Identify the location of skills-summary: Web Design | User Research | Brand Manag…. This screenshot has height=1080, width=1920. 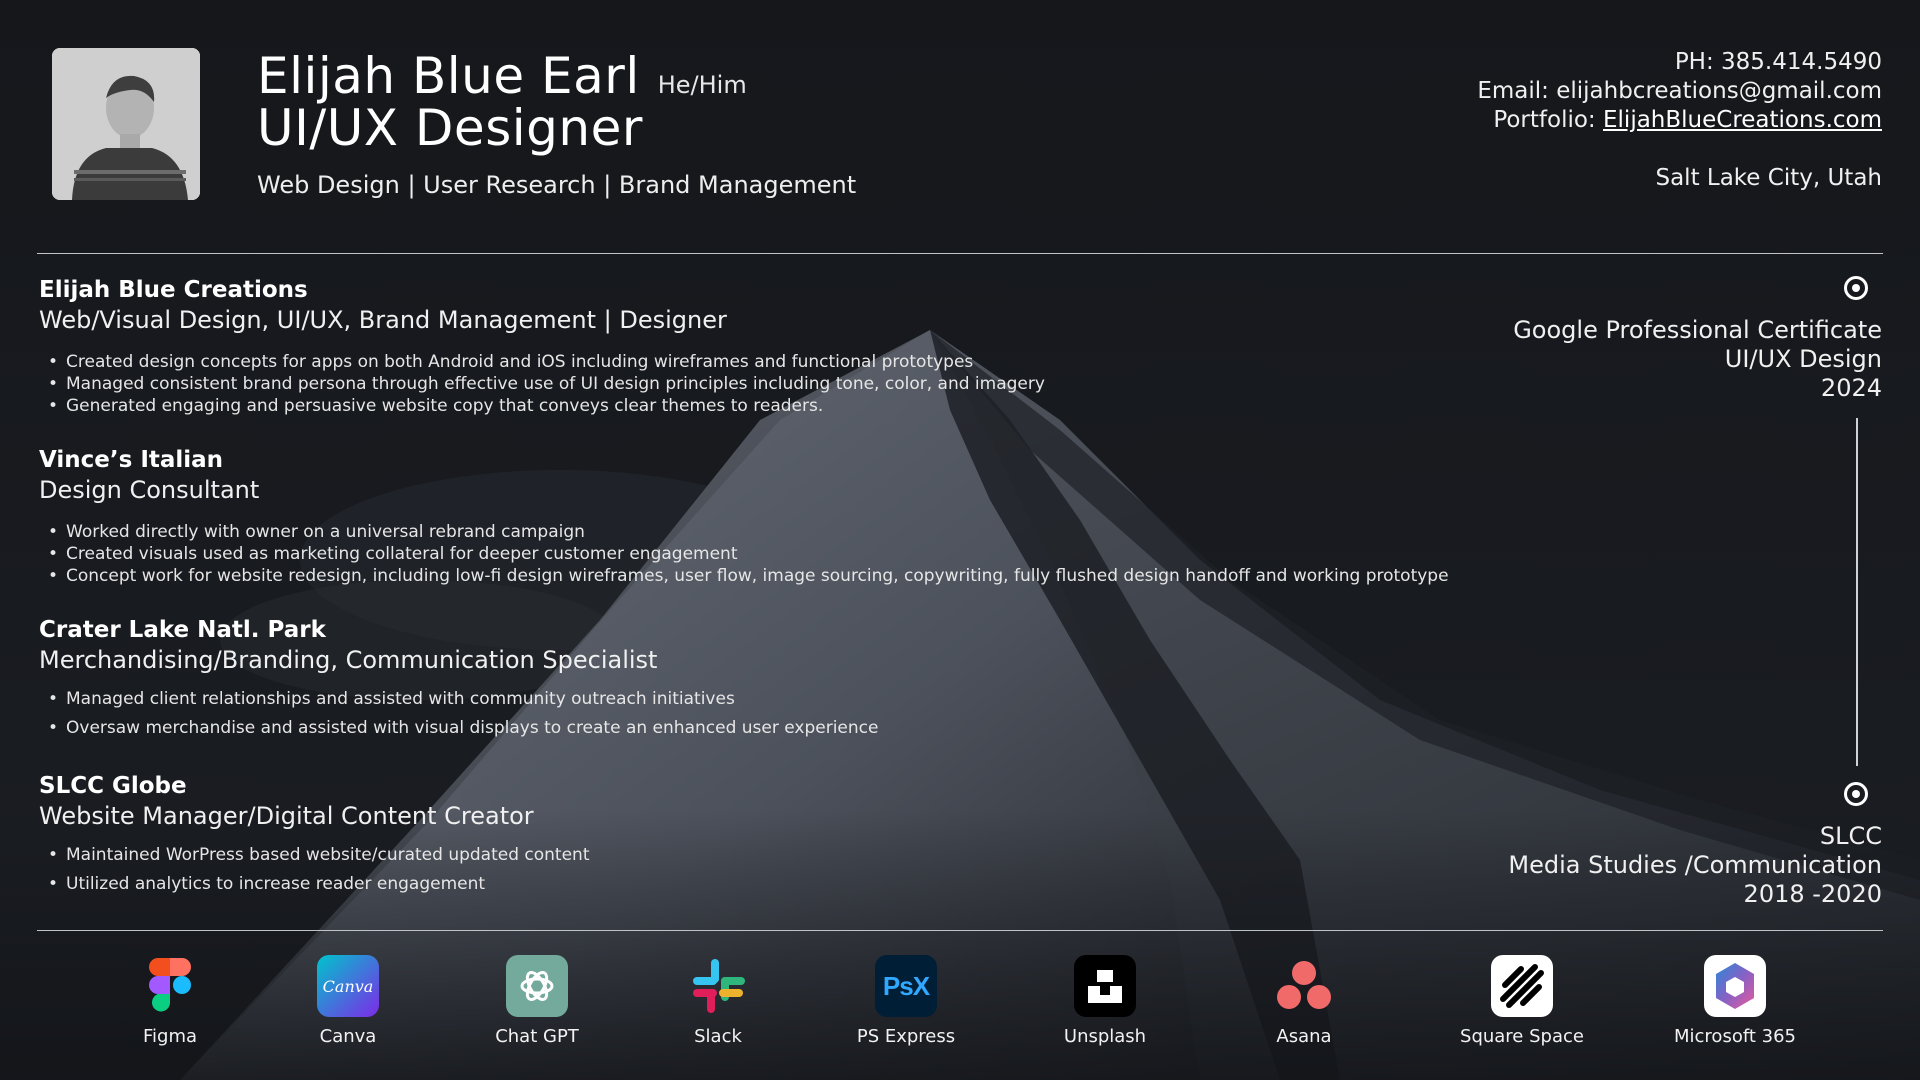
(557, 185).